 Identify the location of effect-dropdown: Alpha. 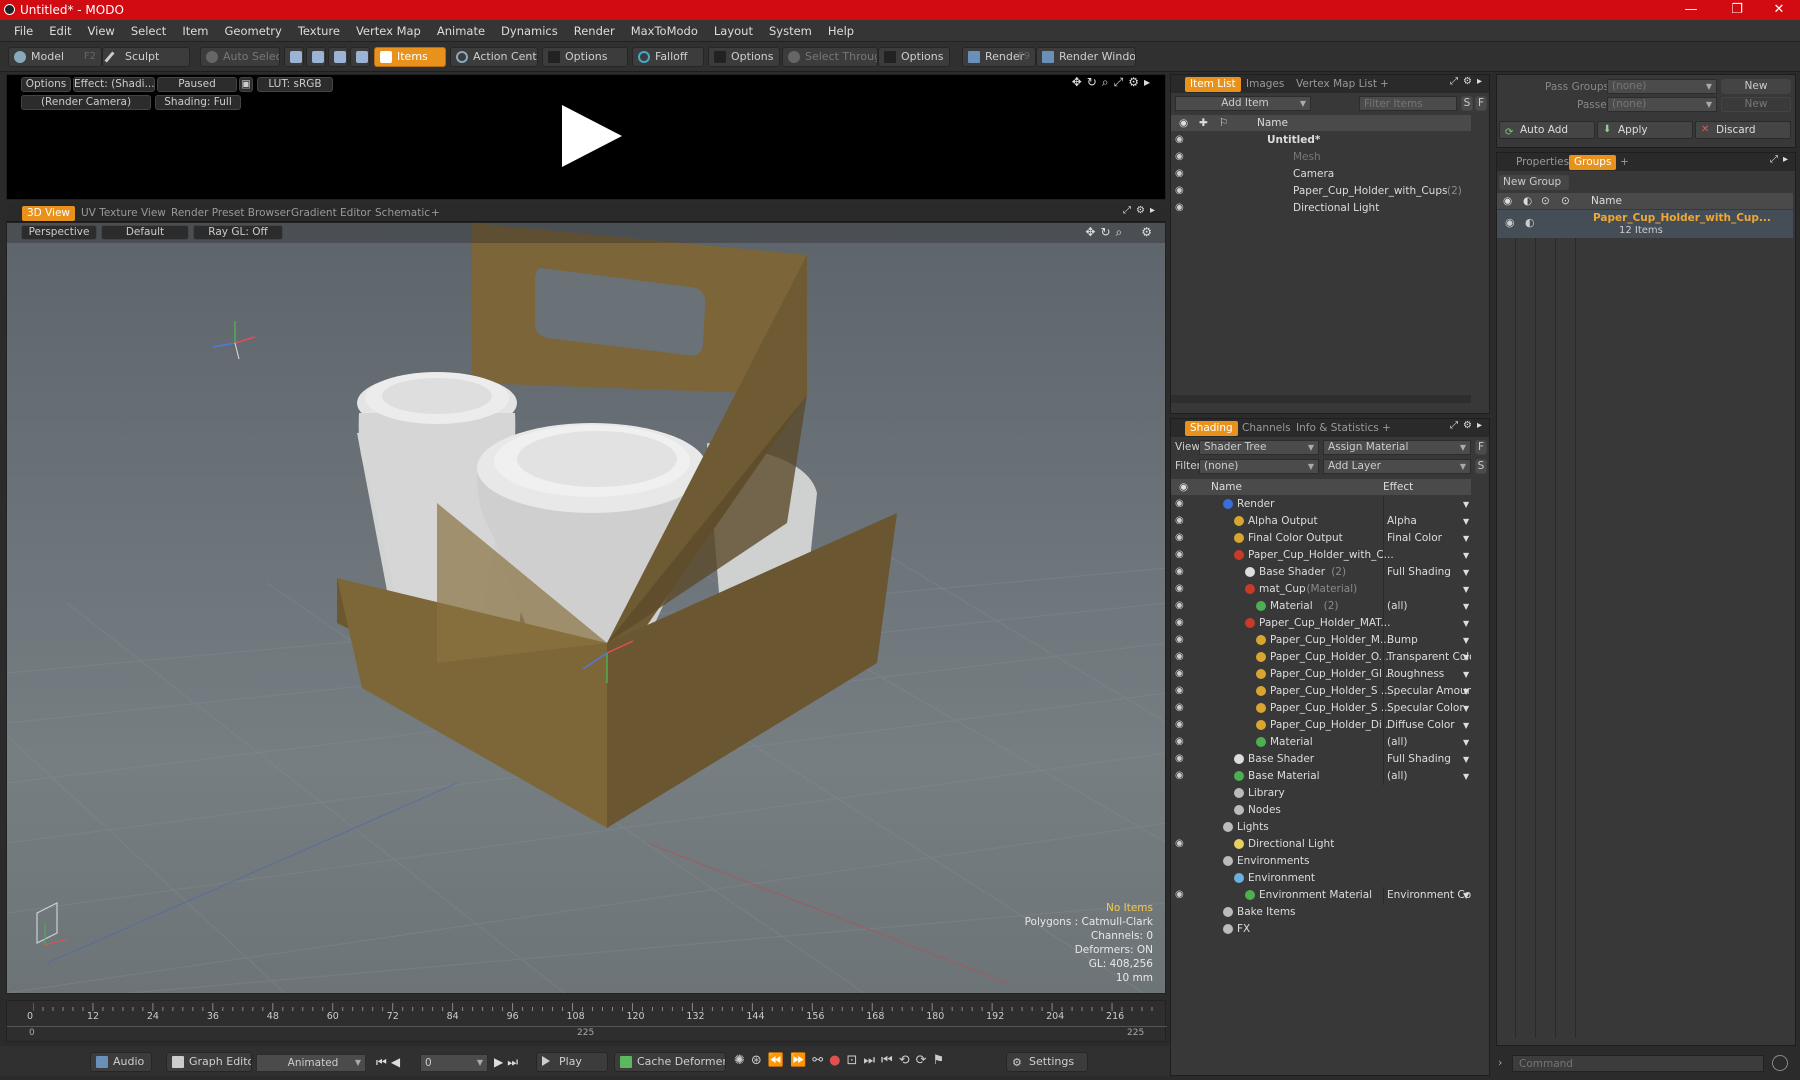
(1427, 521).